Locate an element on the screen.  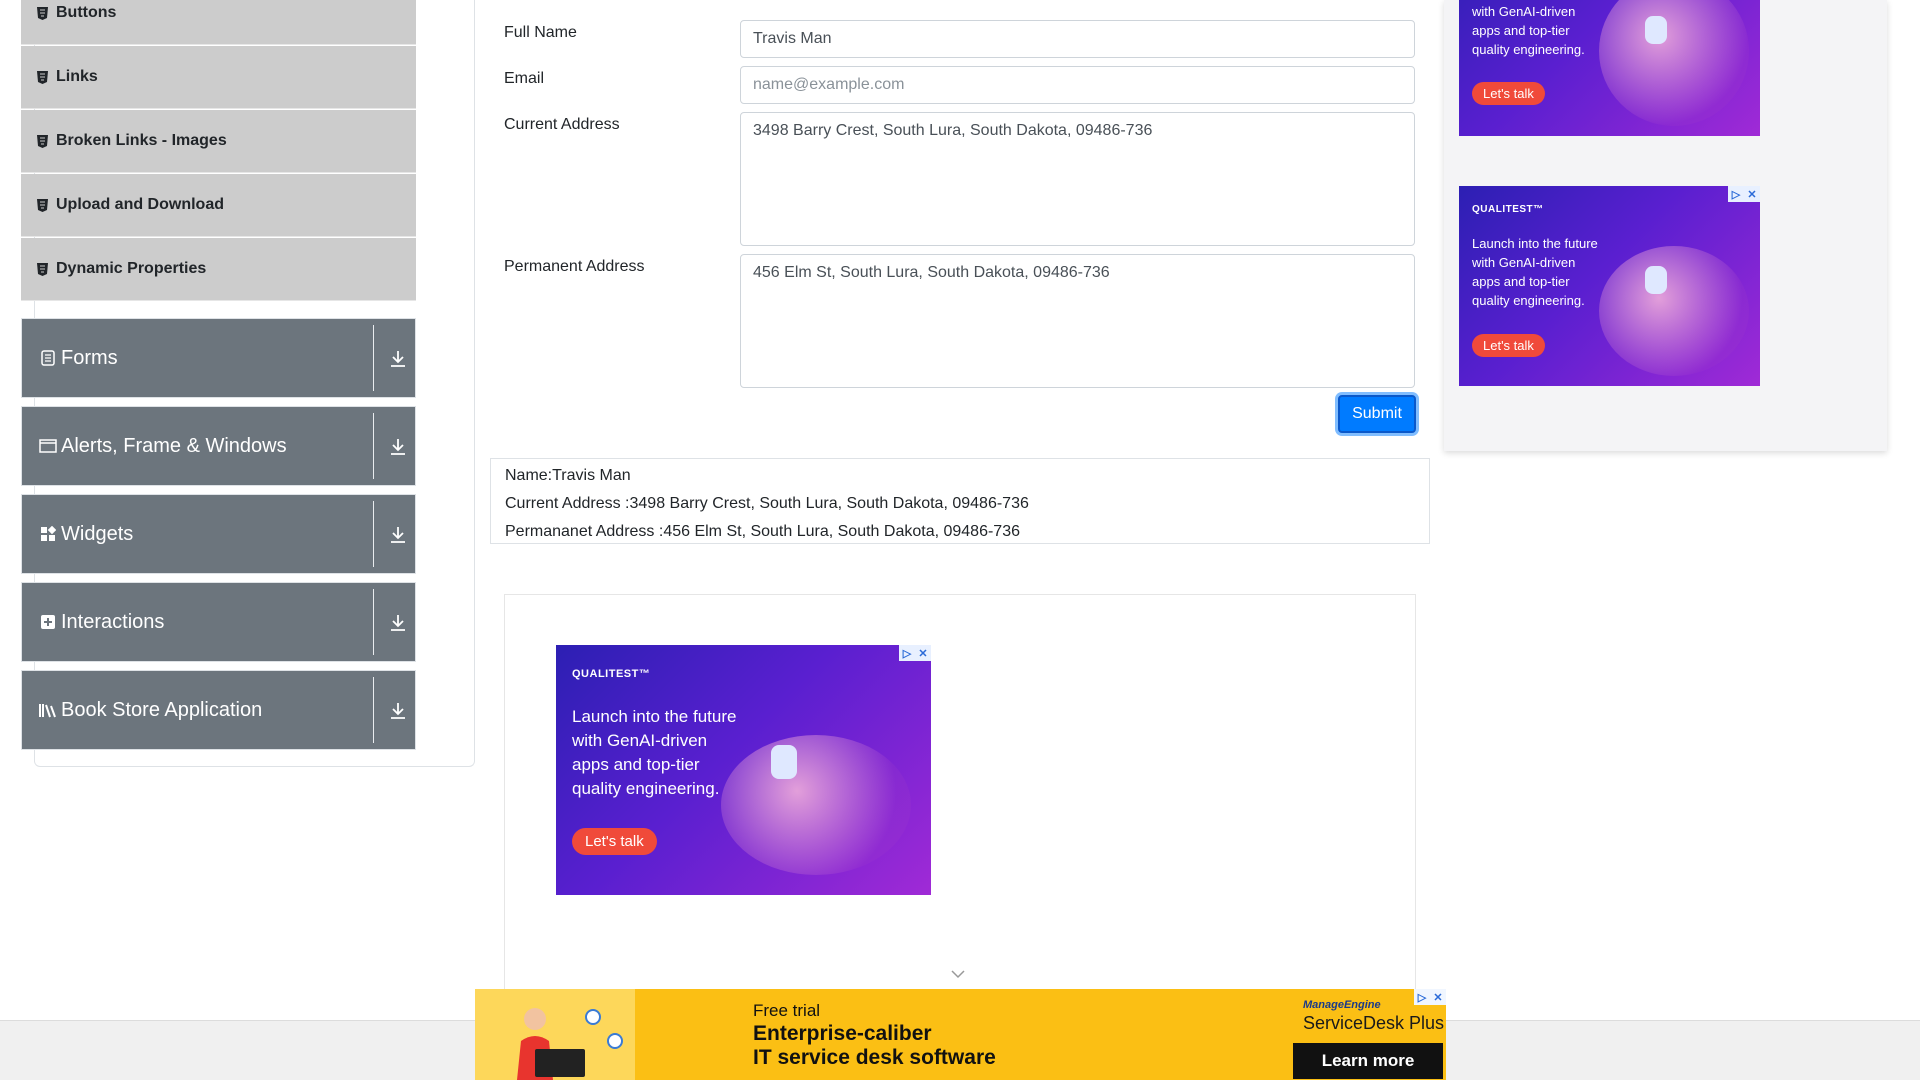
sidebar-group-label: Forms is located at coordinates (89, 357).